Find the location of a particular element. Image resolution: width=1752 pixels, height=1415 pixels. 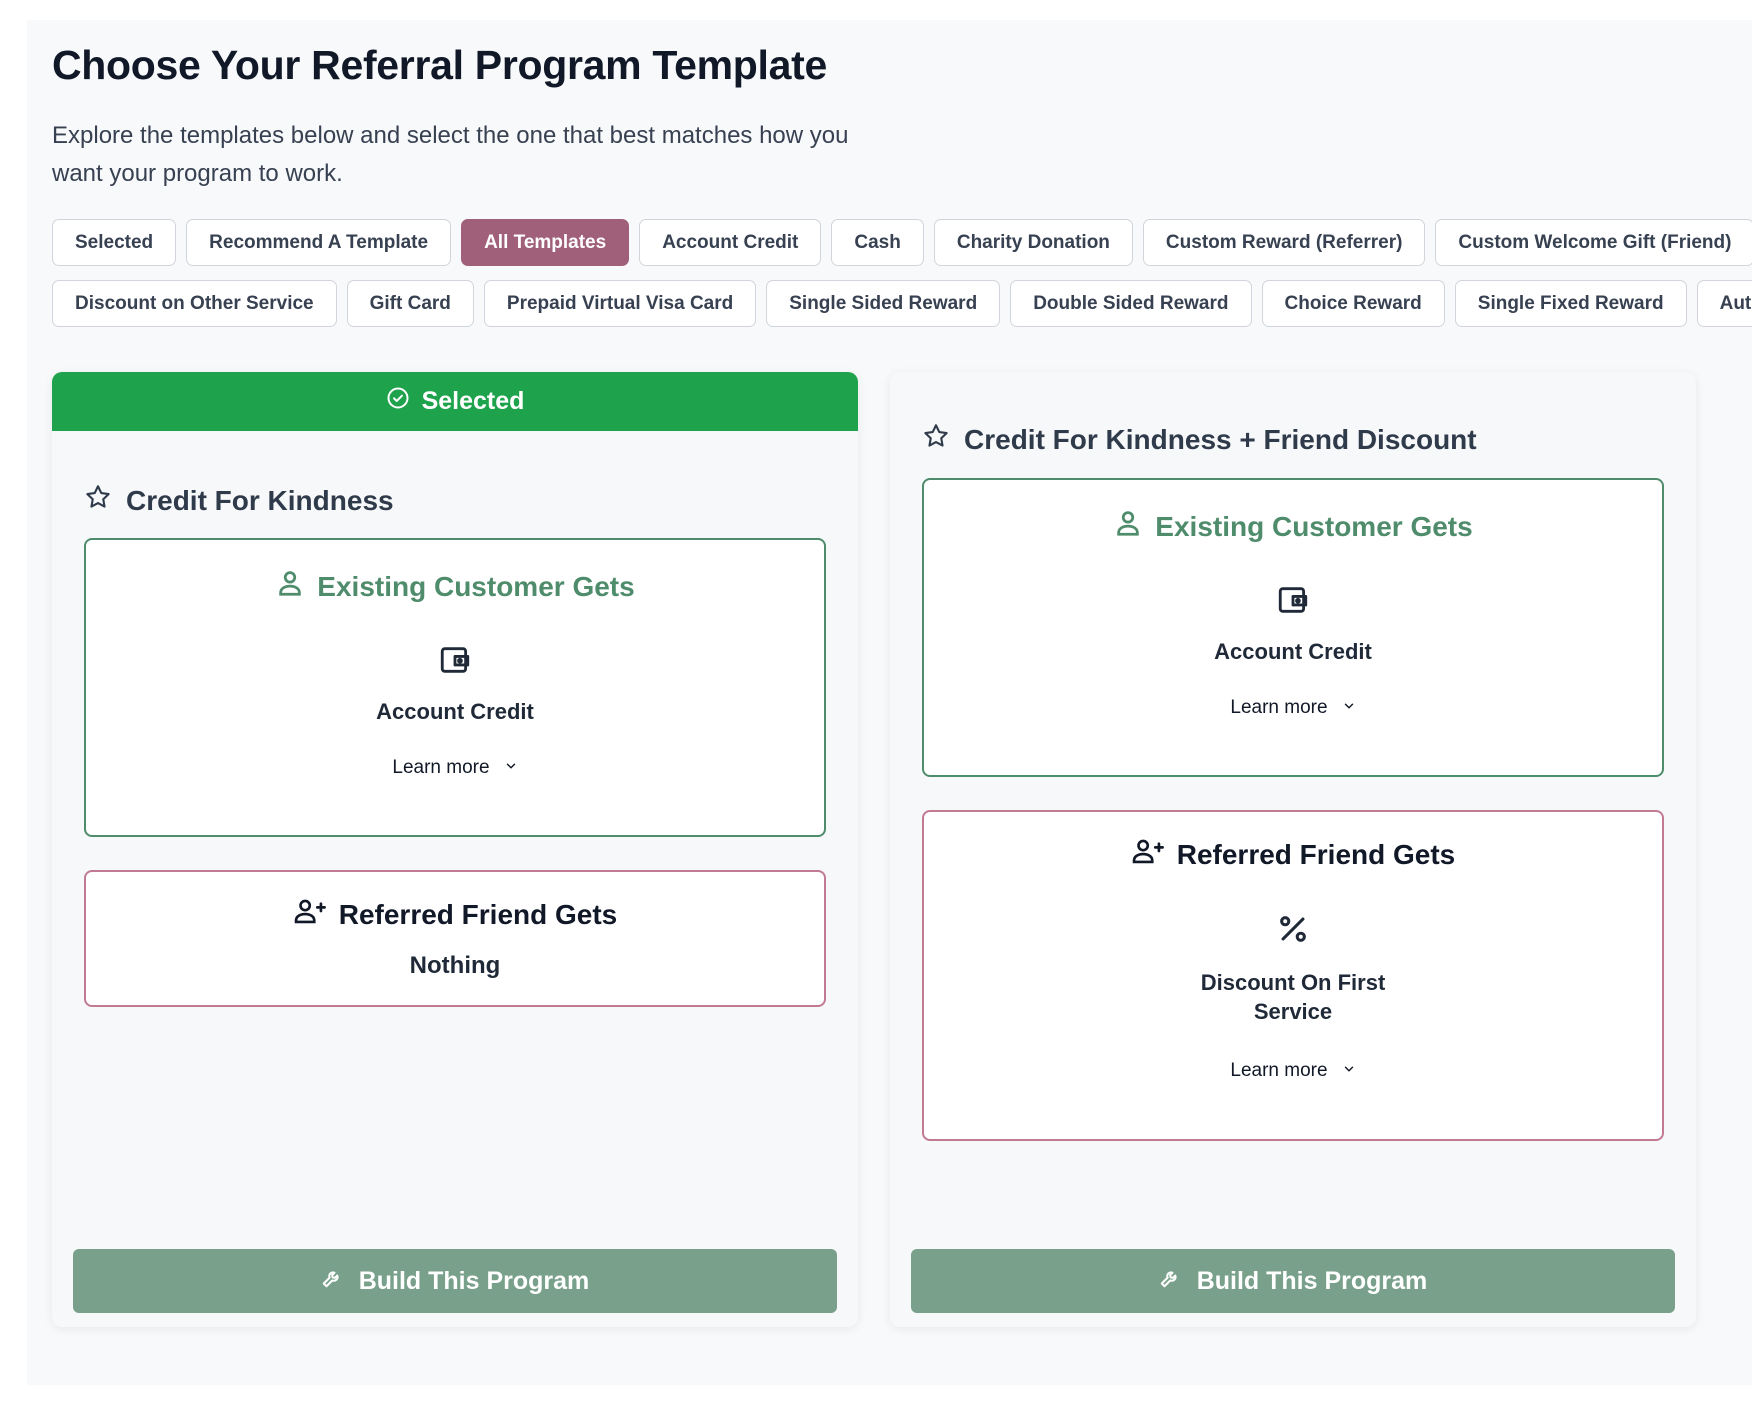

template-title: Credit For Kindness is located at coordinates (239, 500).